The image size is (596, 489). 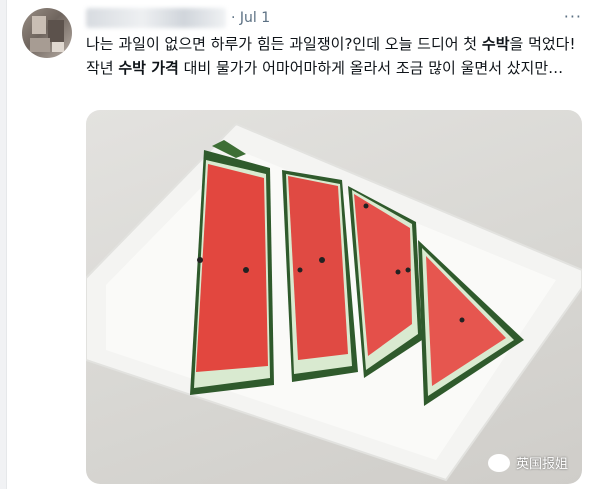 I want to click on tweet-text-bold-price: 수박 가격, so click(x=148, y=68).